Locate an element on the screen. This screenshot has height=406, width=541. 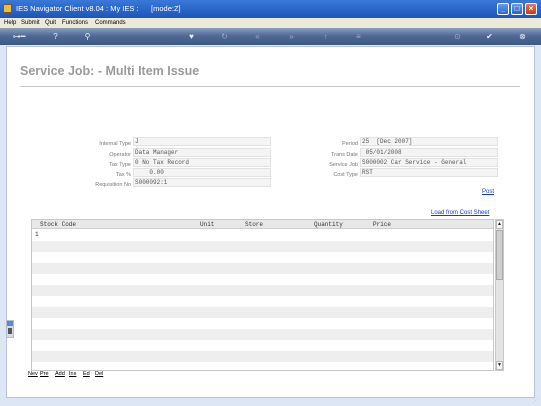
requisition-field: S000092:1 is located at coordinates (202, 182).